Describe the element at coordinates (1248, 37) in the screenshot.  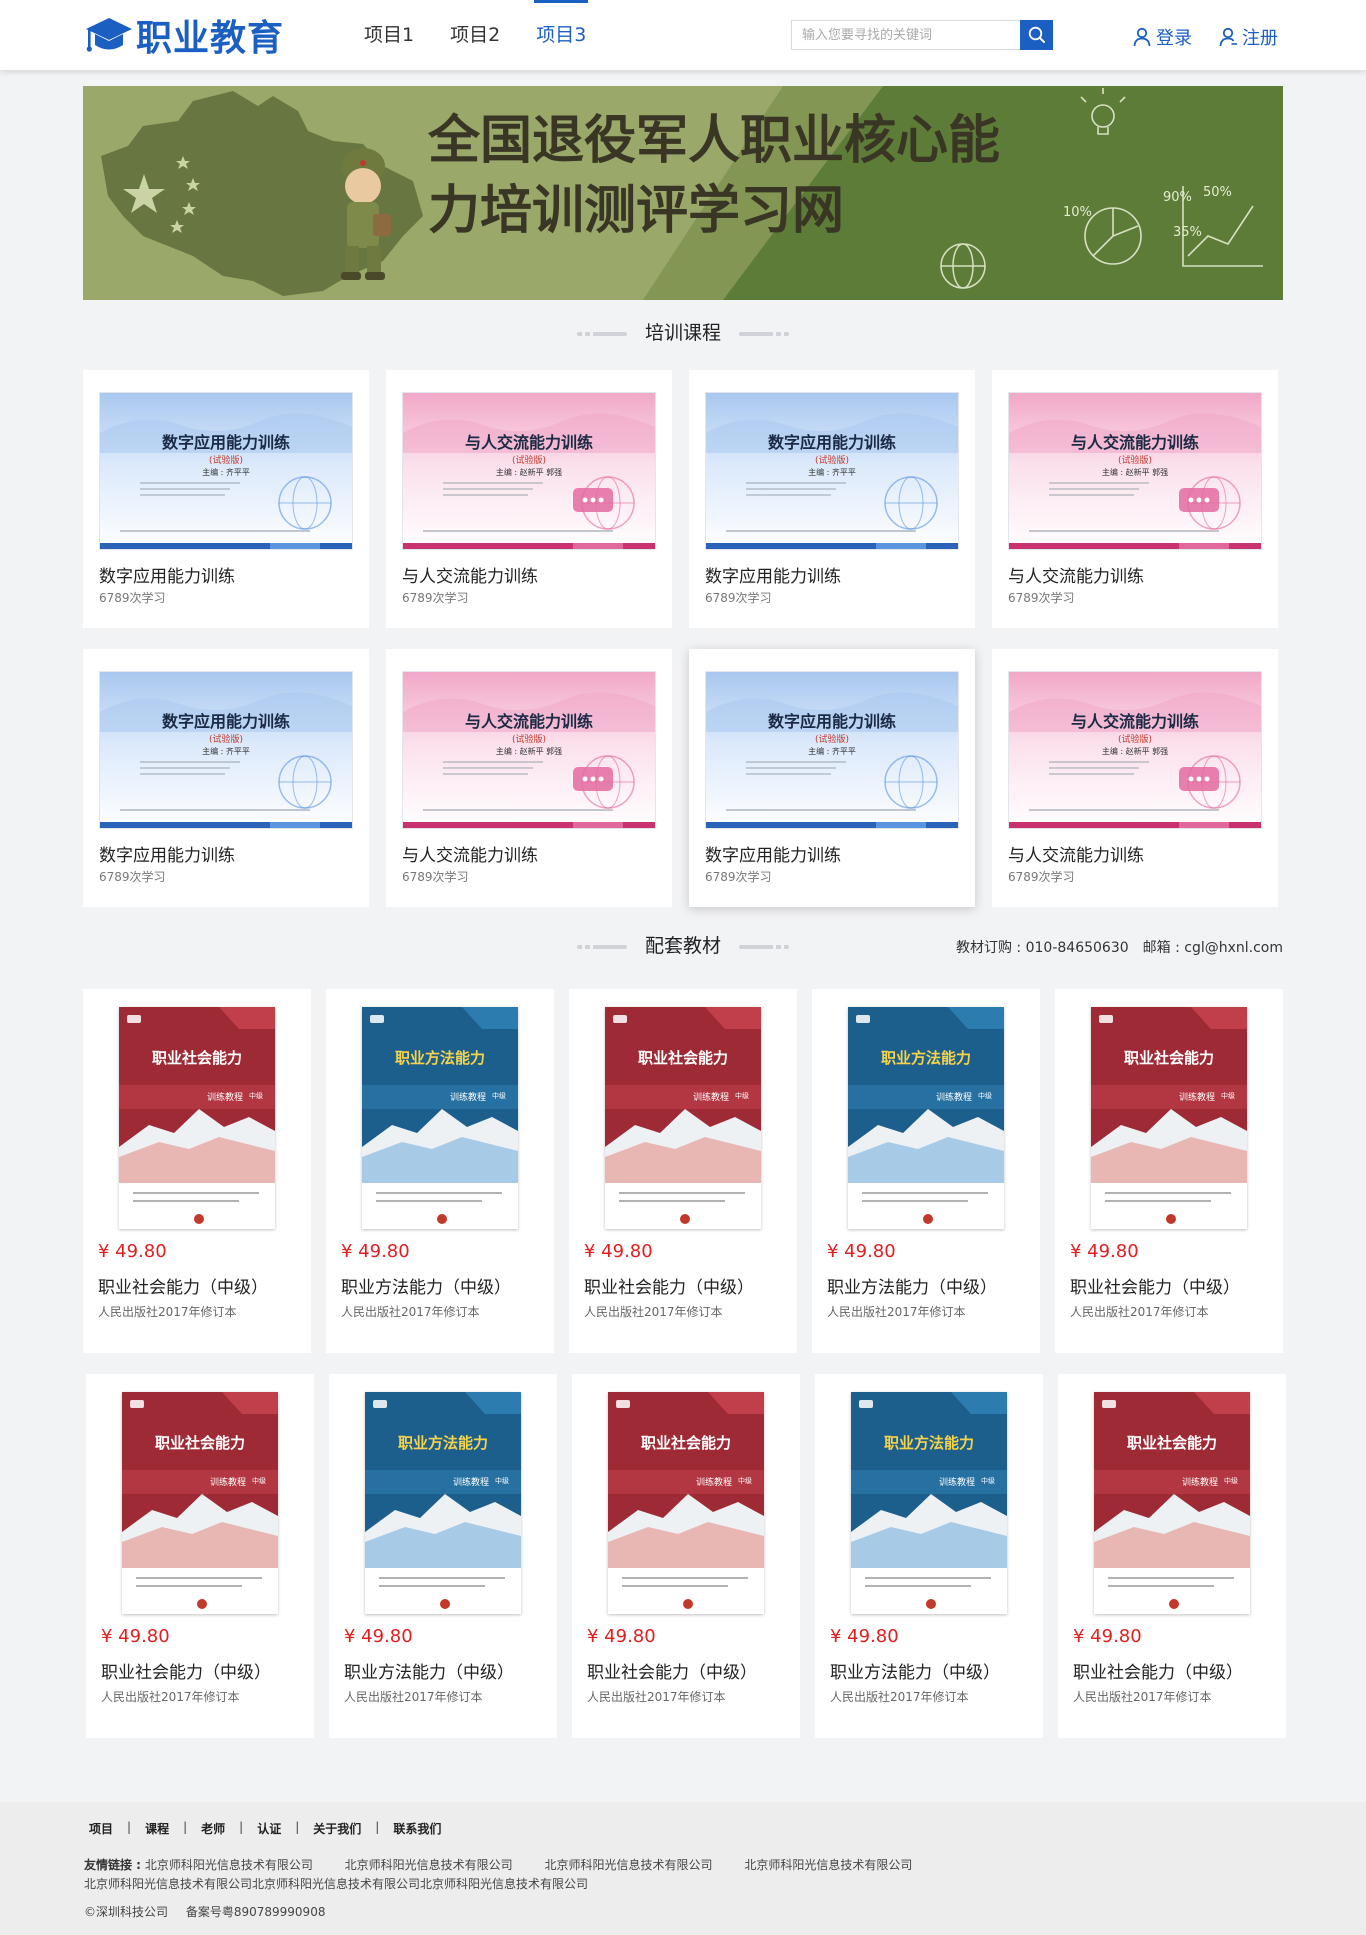
I see `register-link: 注册` at that location.